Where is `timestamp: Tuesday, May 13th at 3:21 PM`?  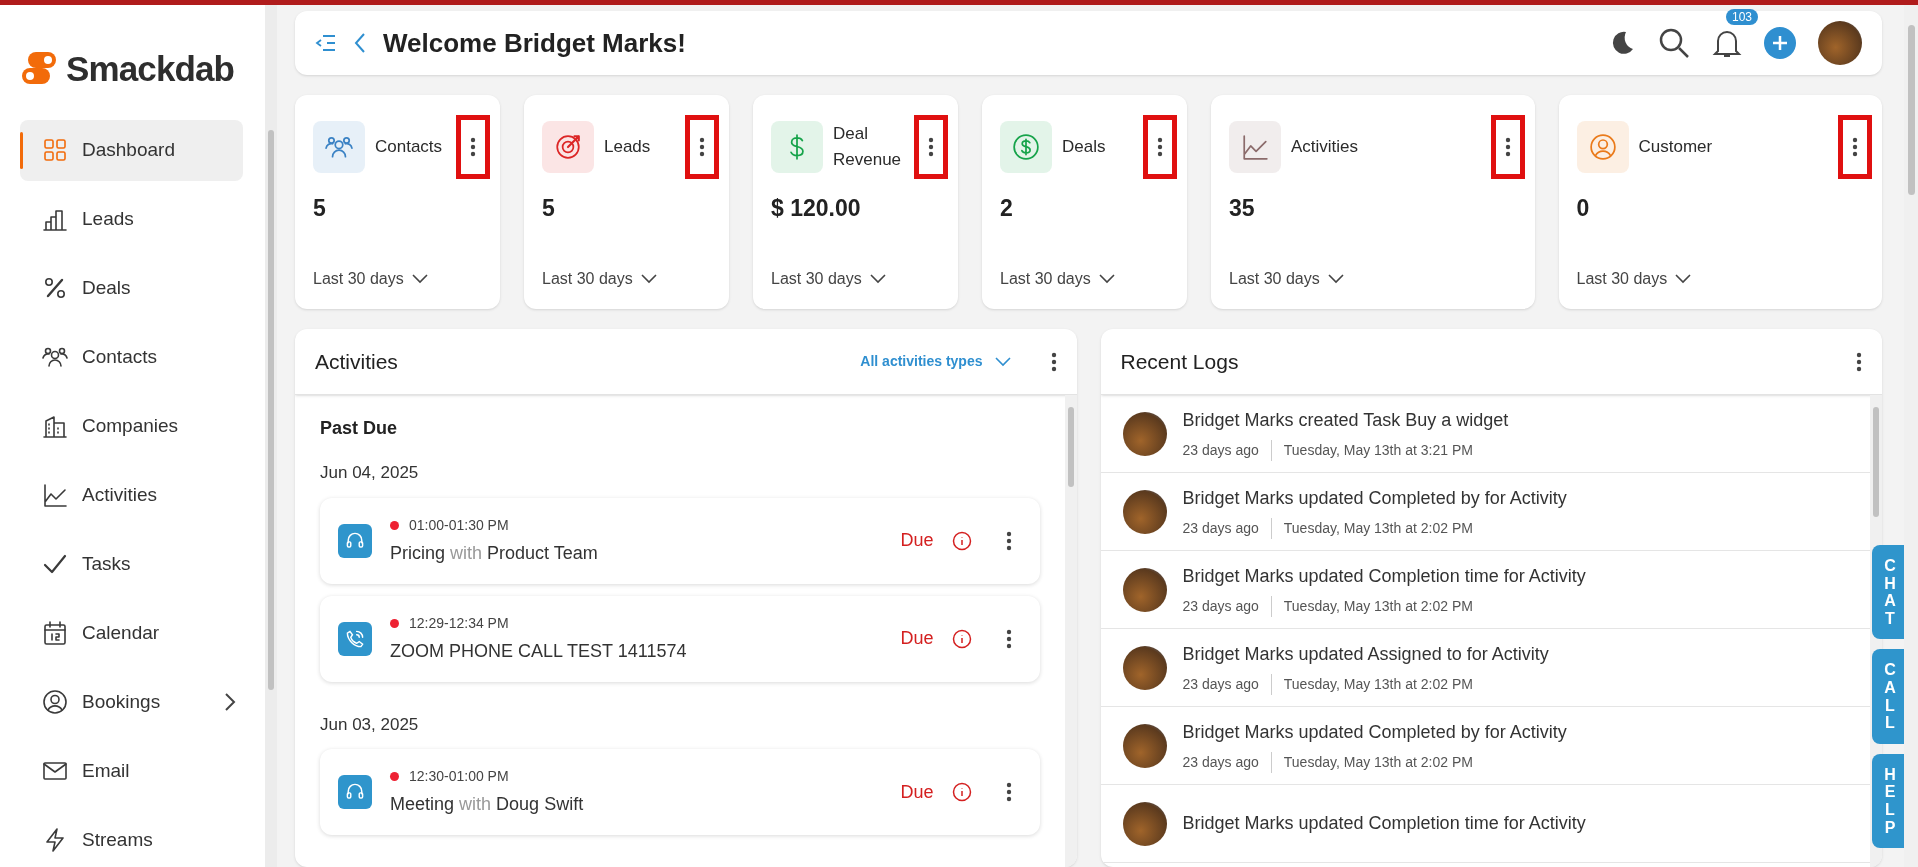
timestamp: Tuesday, May 13th at 3:21 PM is located at coordinates (1377, 450).